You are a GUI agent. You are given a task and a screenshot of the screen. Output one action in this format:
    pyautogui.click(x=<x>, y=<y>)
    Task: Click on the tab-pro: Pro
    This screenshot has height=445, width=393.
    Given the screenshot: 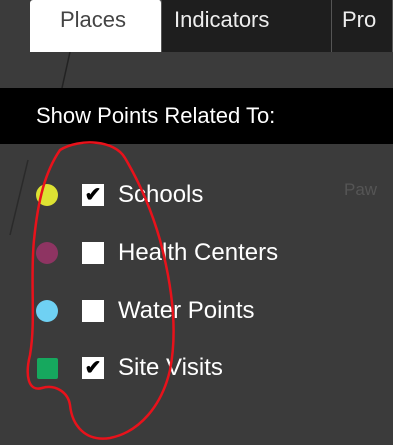 What is the action you would take?
    pyautogui.click(x=362, y=26)
    